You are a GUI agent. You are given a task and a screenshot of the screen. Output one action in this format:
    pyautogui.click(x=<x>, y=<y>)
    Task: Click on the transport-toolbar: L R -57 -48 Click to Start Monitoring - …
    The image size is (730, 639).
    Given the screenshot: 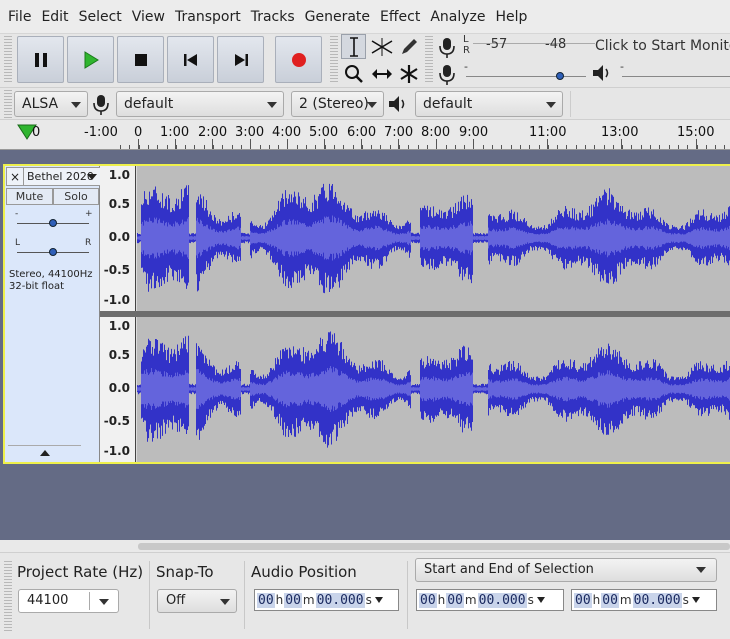 What is the action you would take?
    pyautogui.click(x=365, y=61)
    